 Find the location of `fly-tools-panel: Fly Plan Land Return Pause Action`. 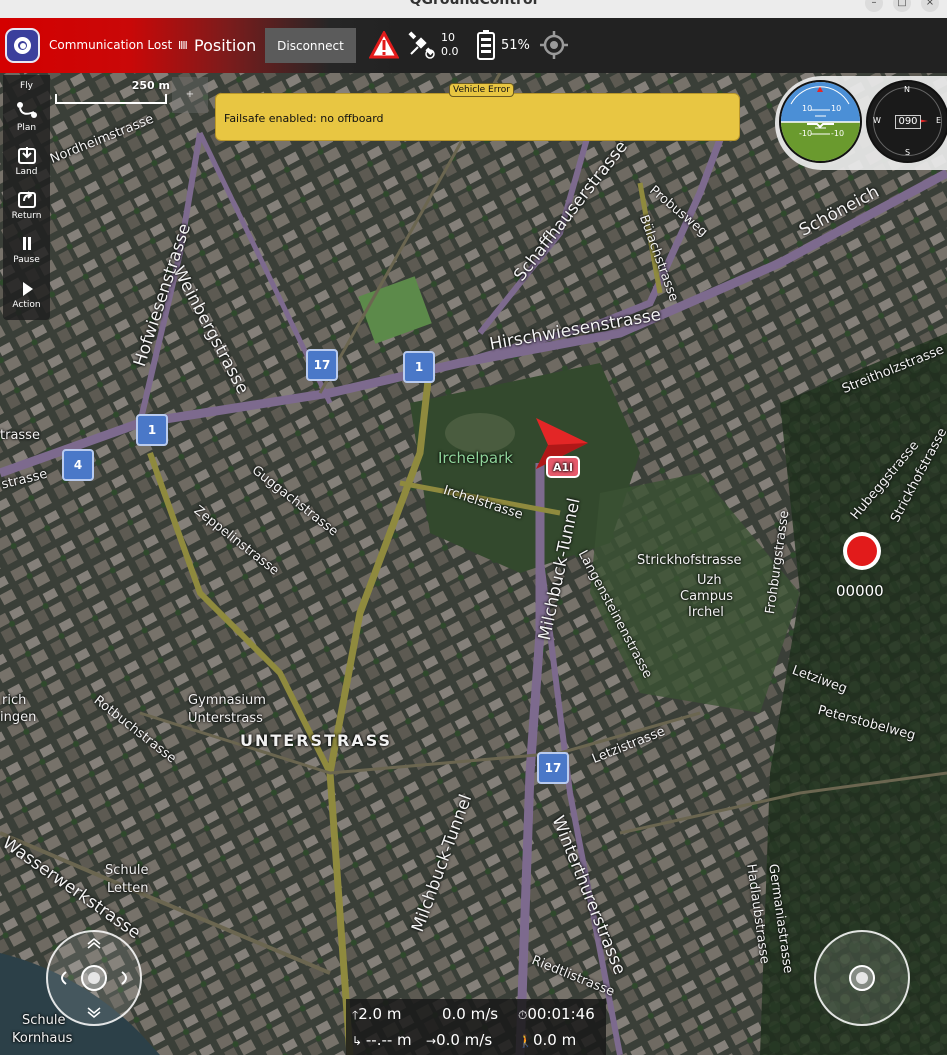

fly-tools-panel: Fly Plan Land Return Pause Action is located at coordinates (26, 197).